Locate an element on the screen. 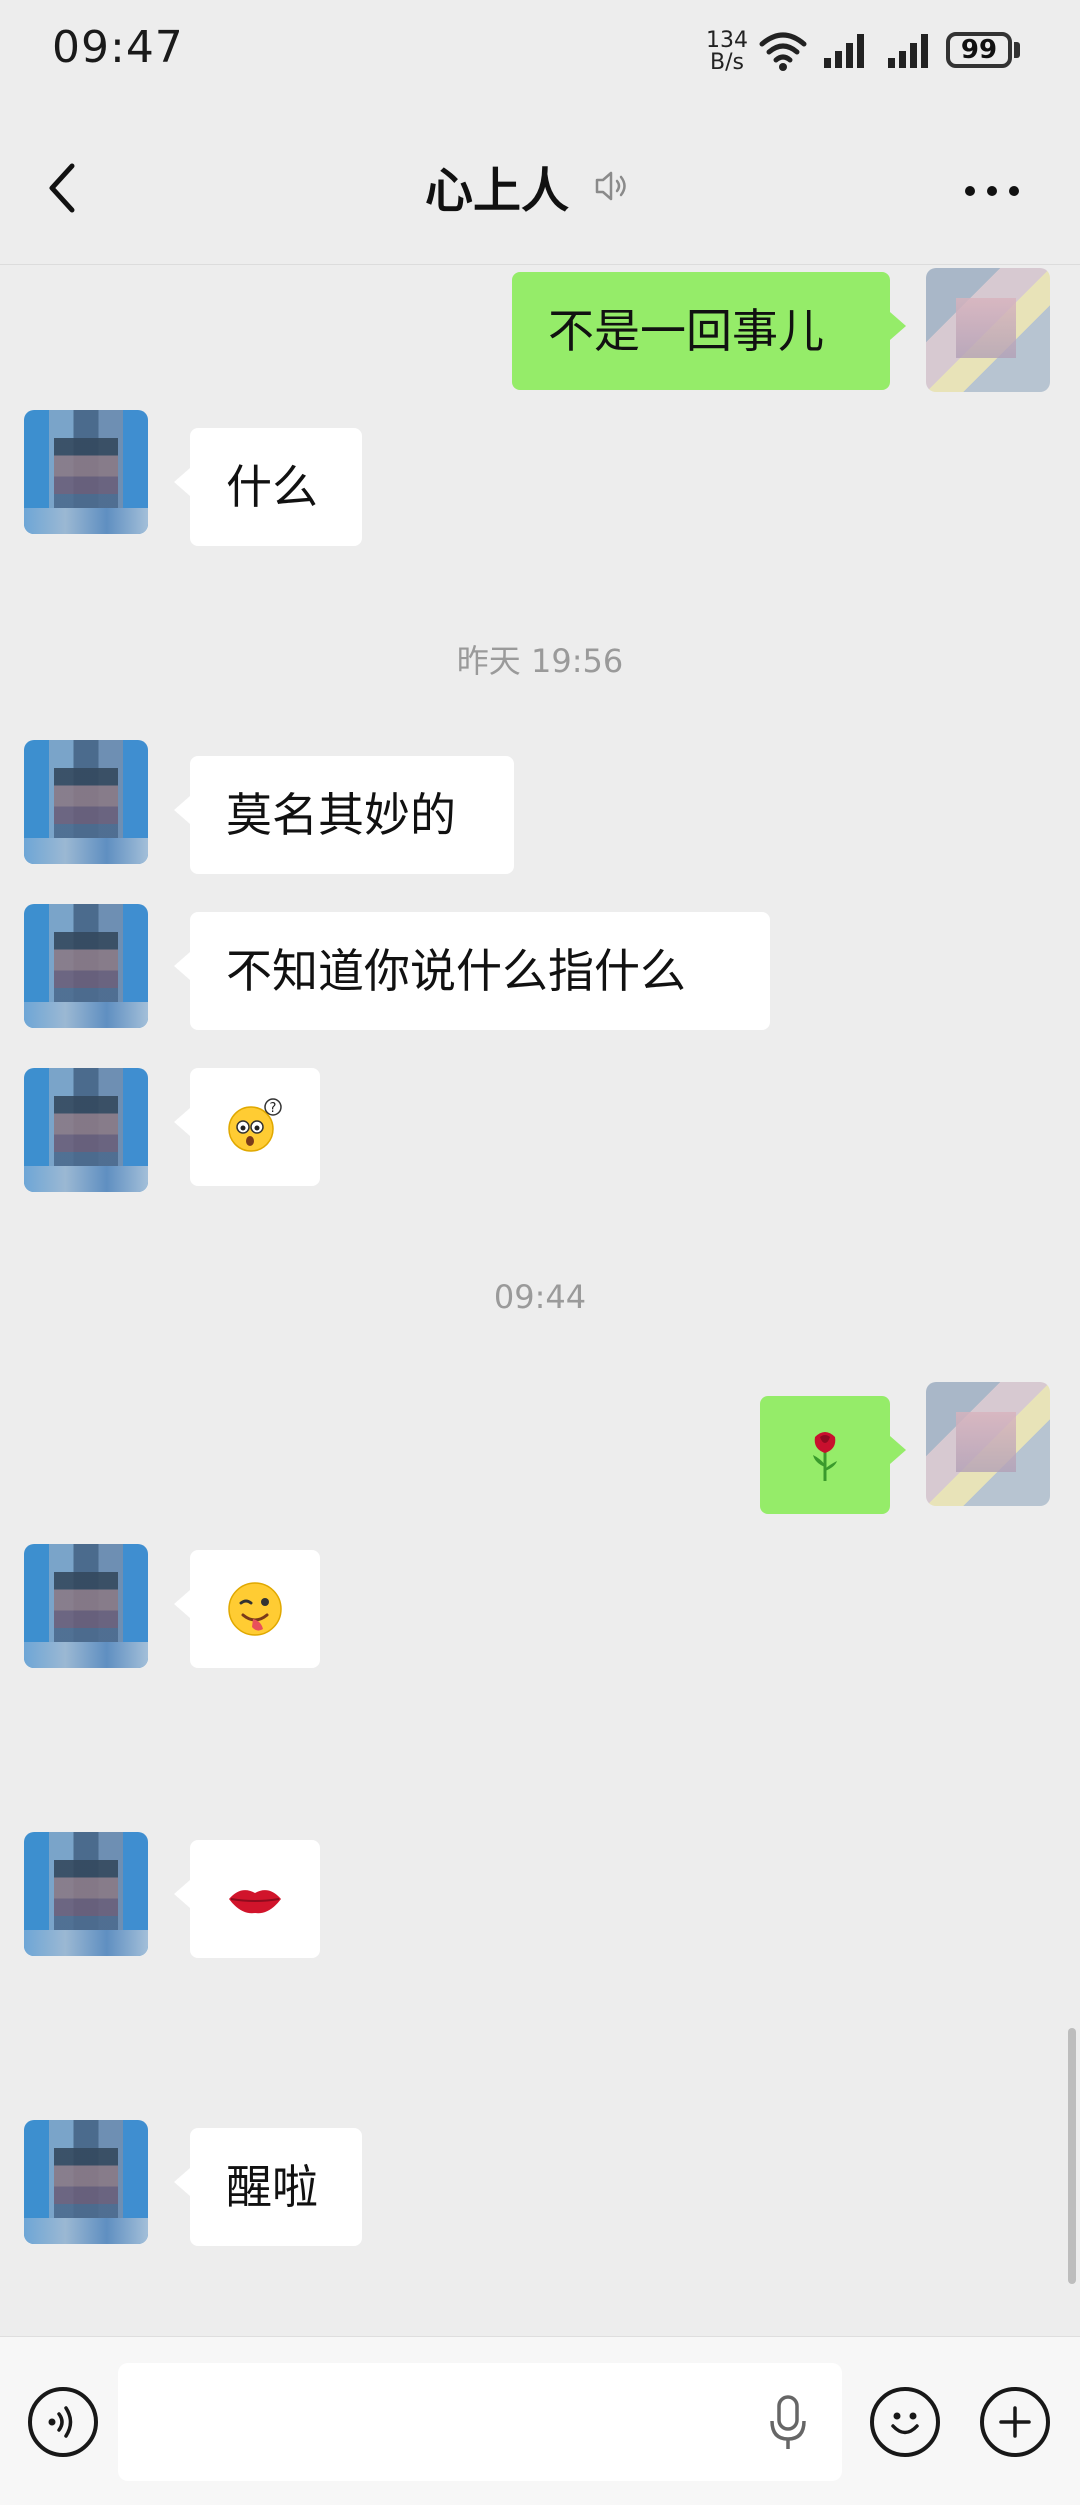 This screenshot has height=2505, width=1080. network-speed-unit: B/s is located at coordinates (727, 62).